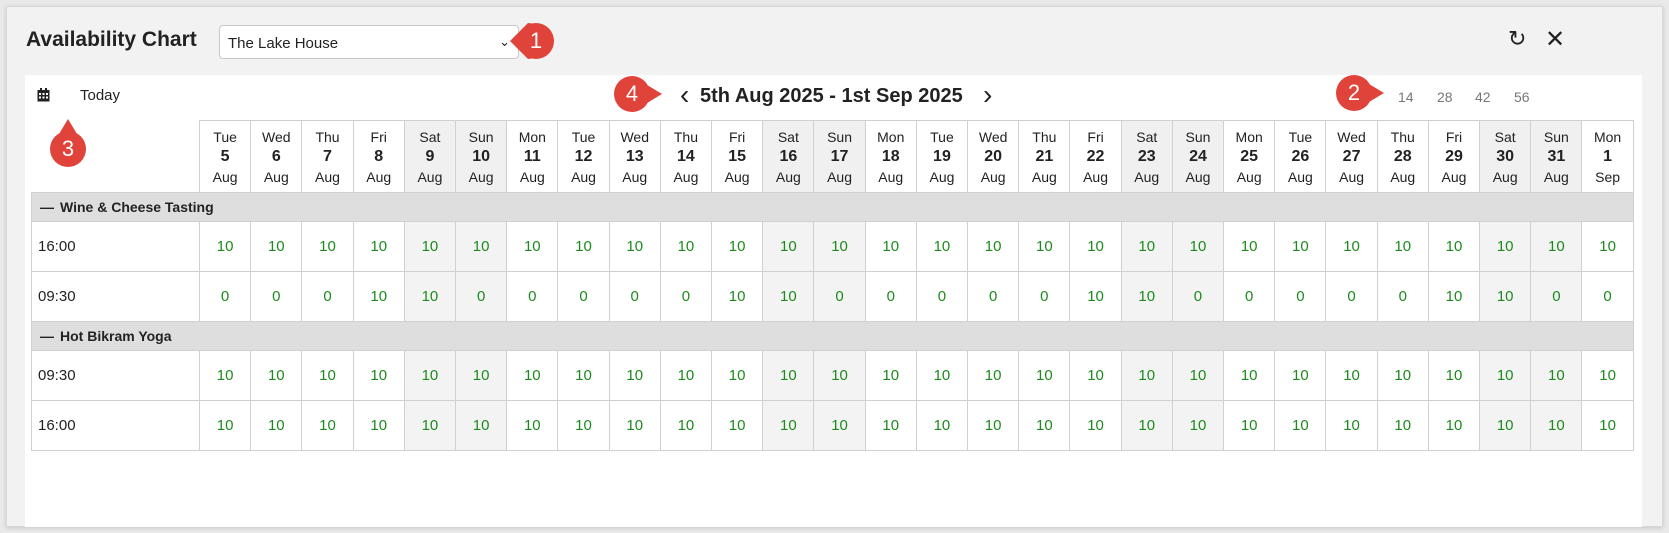 The image size is (1669, 533). I want to click on group-header: — Wine & Cheese Tasting, so click(832, 207).